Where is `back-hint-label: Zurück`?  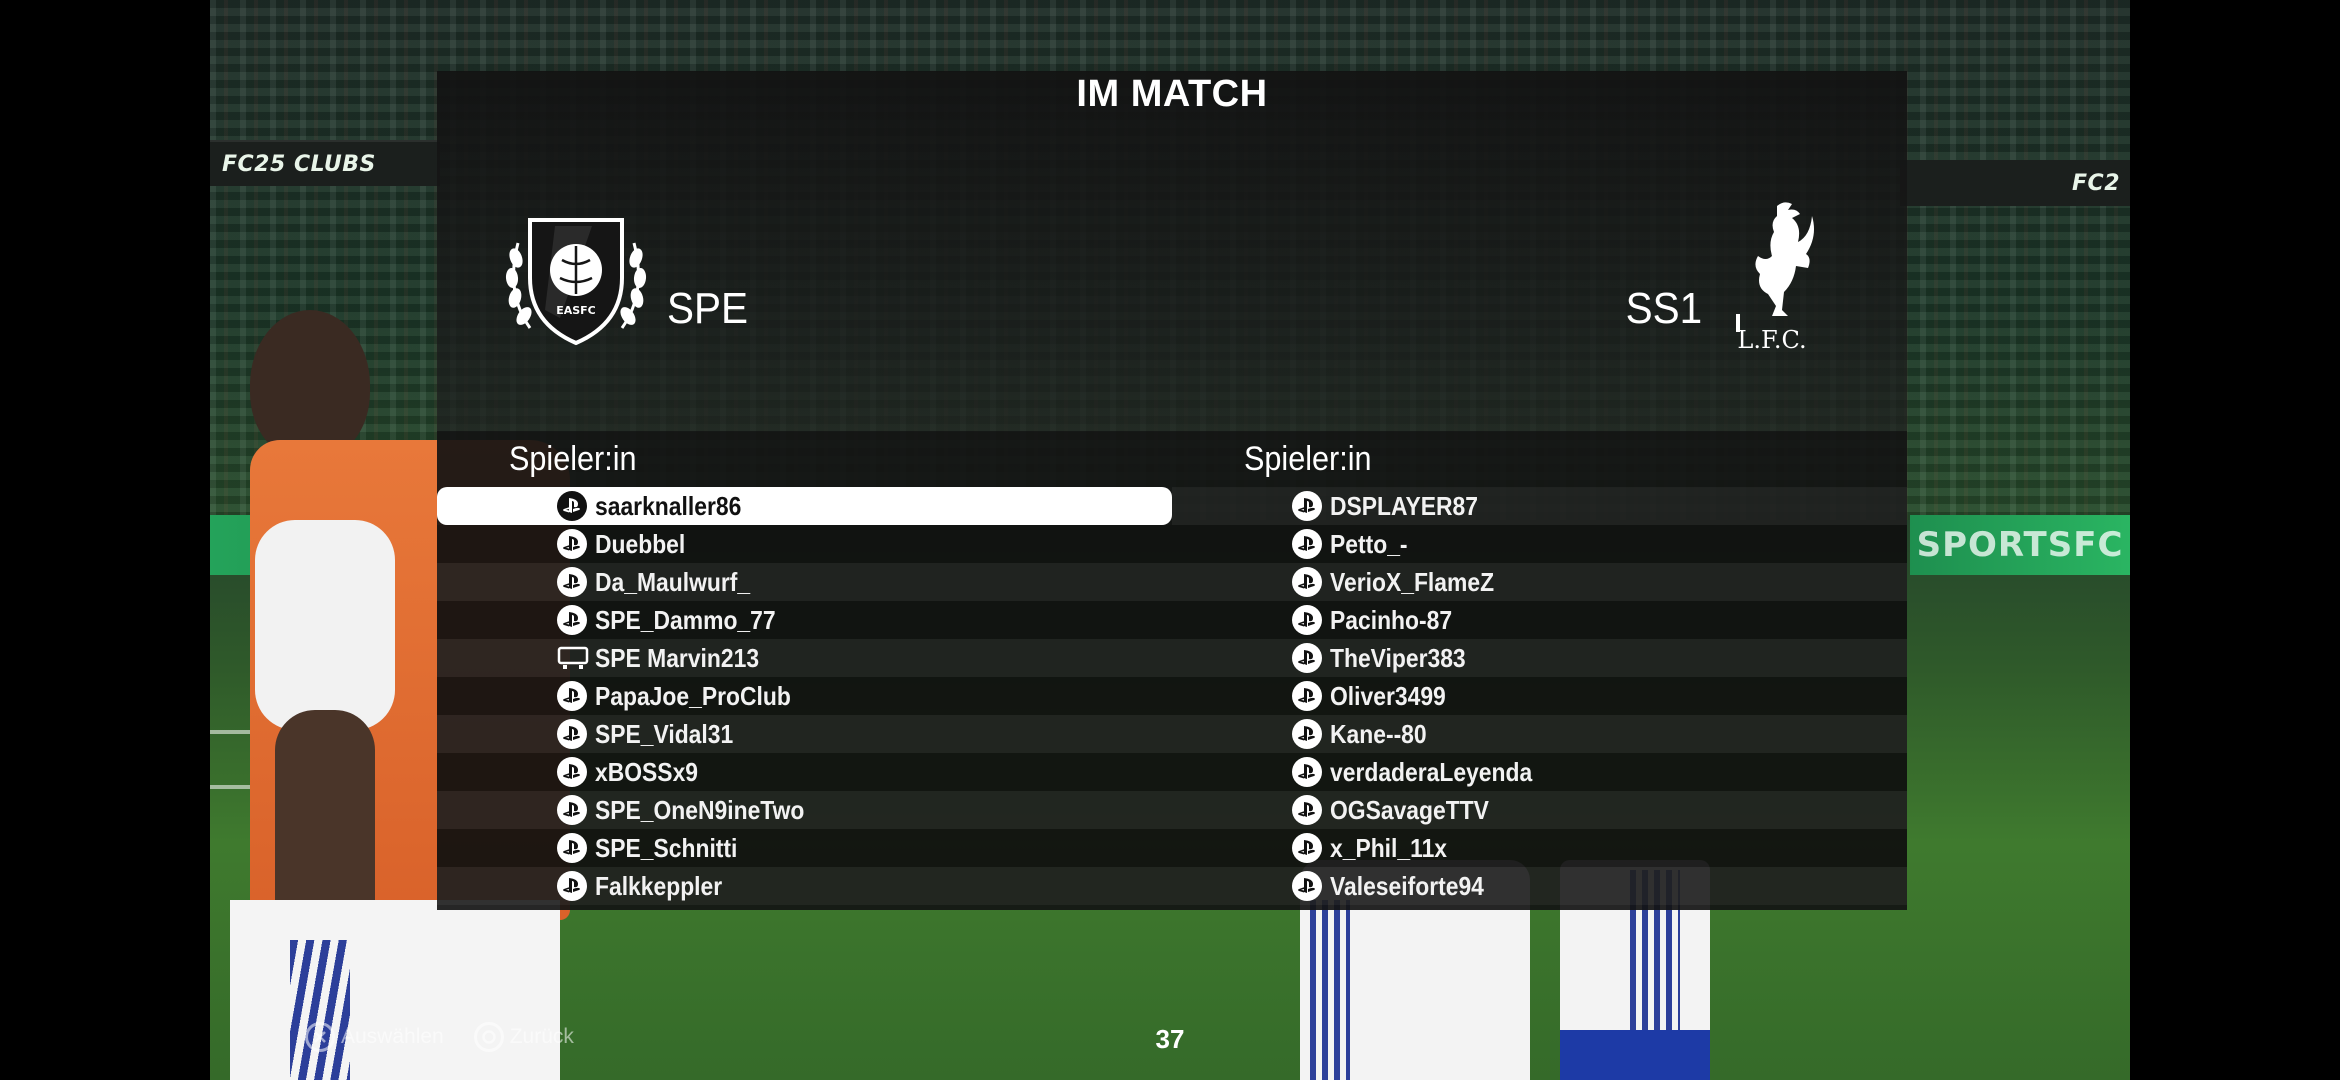 back-hint-label: Zurück is located at coordinates (541, 1036).